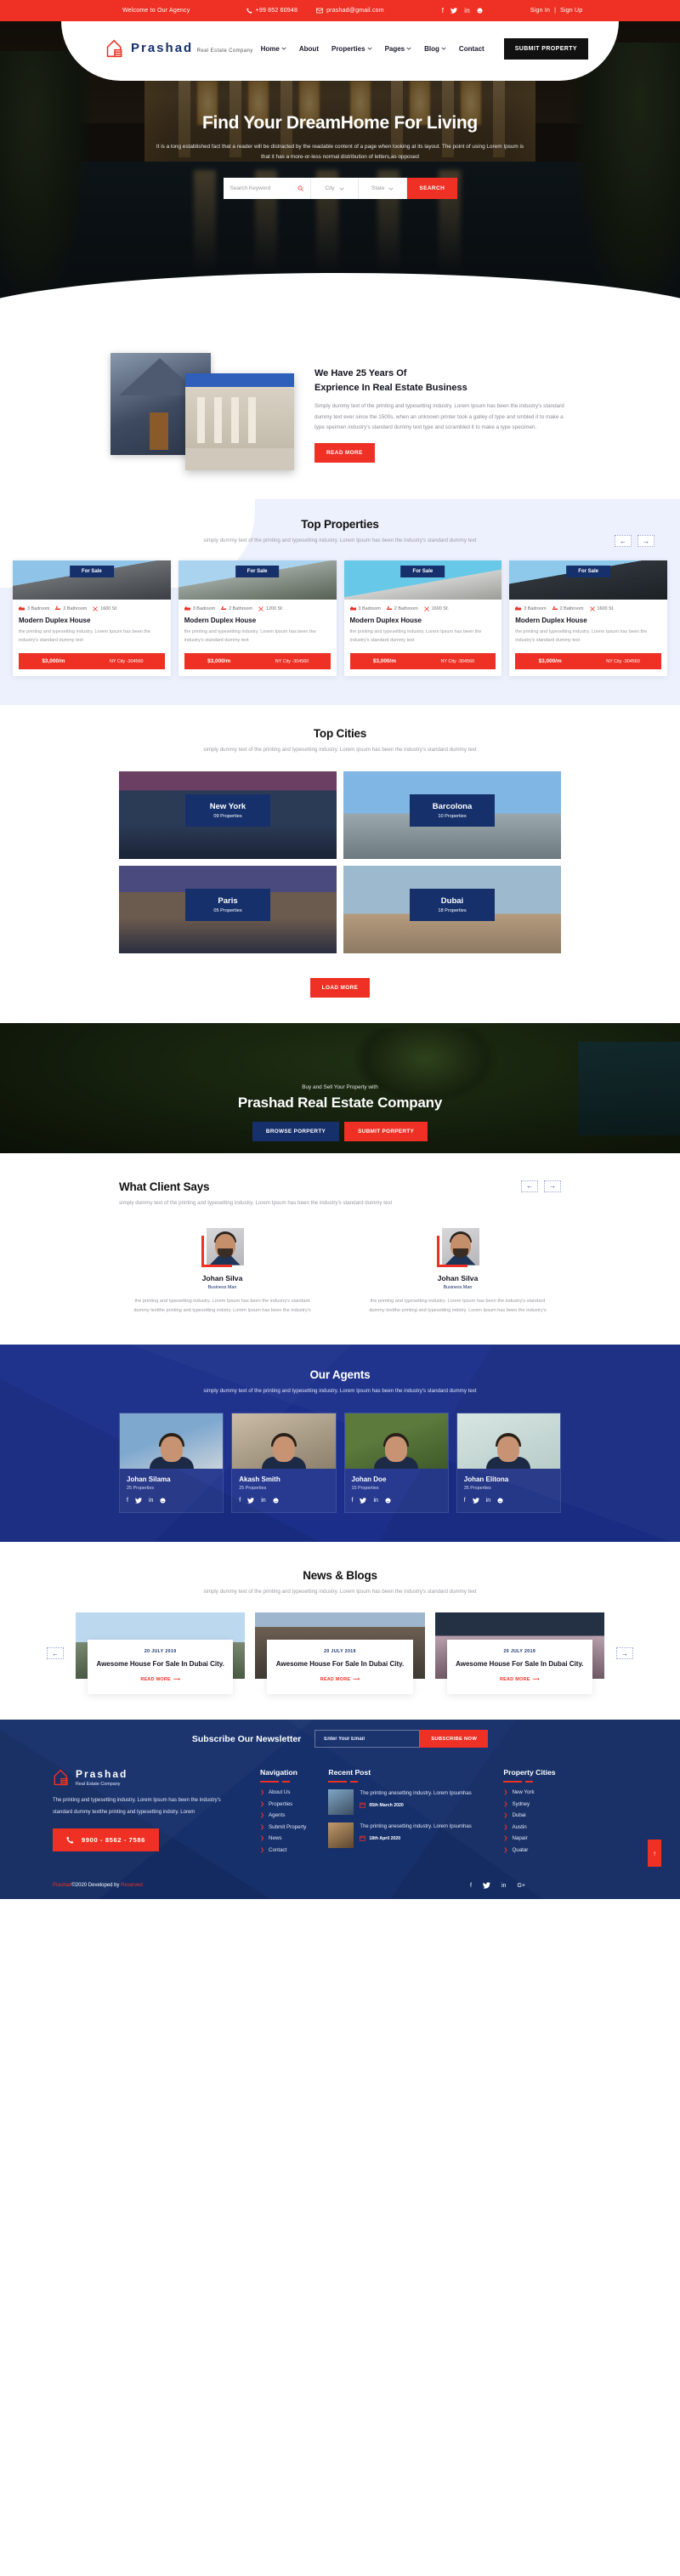 The height and width of the screenshot is (2576, 680). I want to click on load-more-button: LOAD MORE, so click(340, 987).